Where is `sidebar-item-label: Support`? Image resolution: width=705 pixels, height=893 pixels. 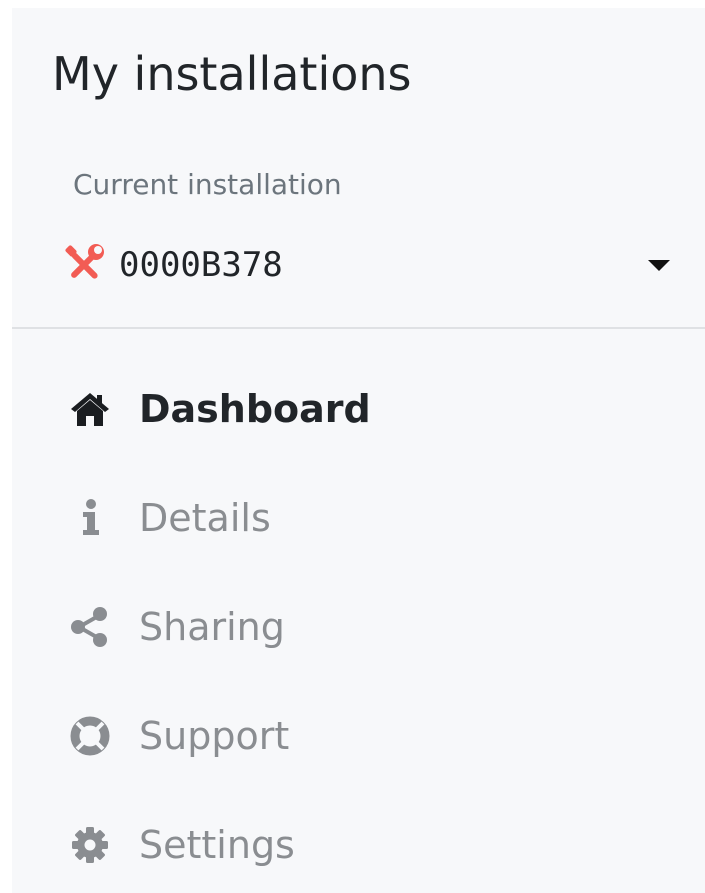 sidebar-item-label: Support is located at coordinates (214, 736).